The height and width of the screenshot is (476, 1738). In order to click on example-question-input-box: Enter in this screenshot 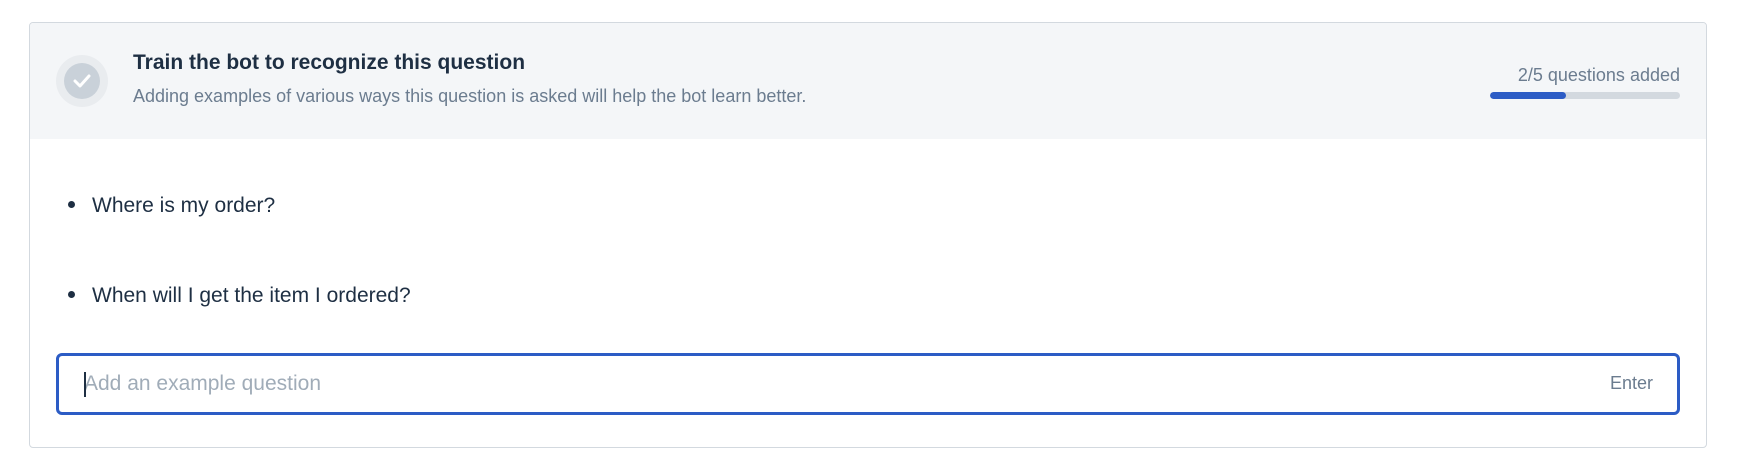, I will do `click(868, 384)`.